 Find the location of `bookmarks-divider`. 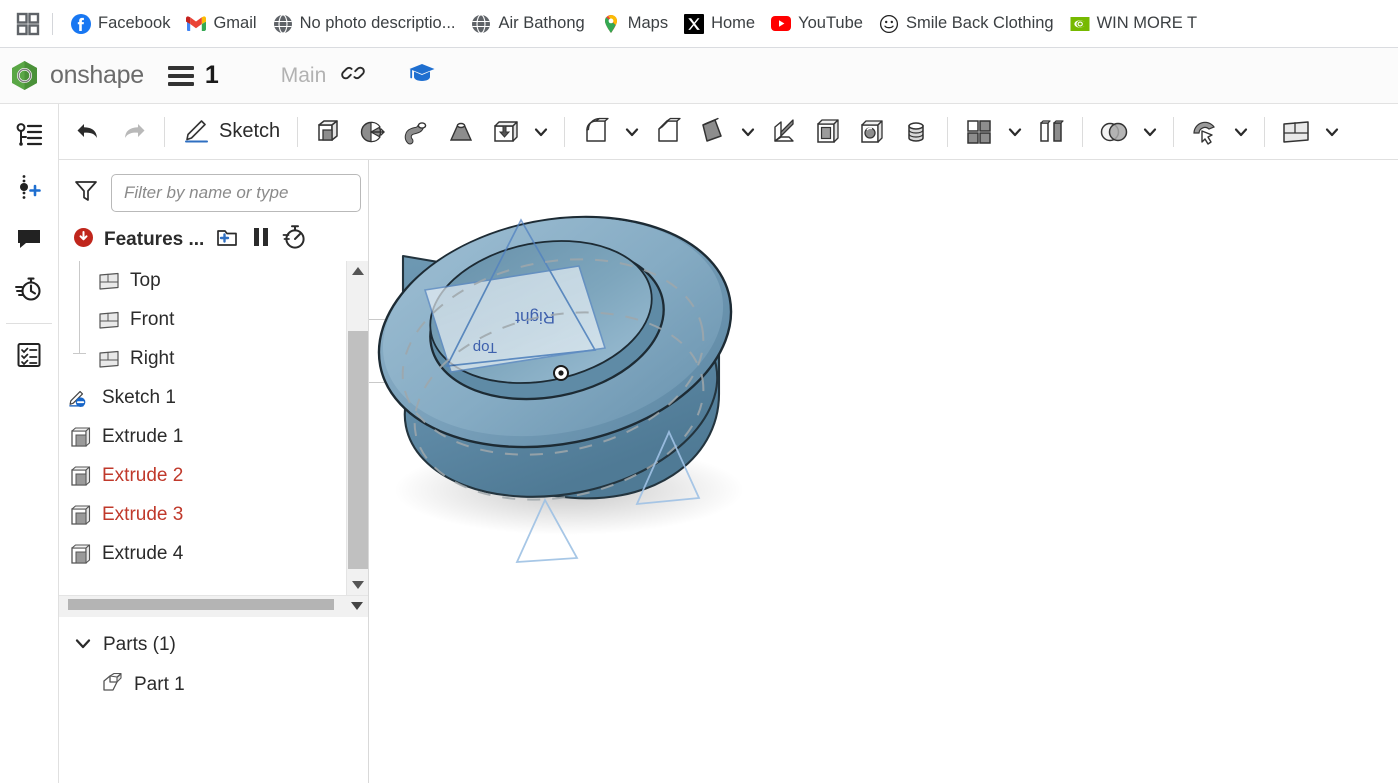

bookmarks-divider is located at coordinates (52, 23).